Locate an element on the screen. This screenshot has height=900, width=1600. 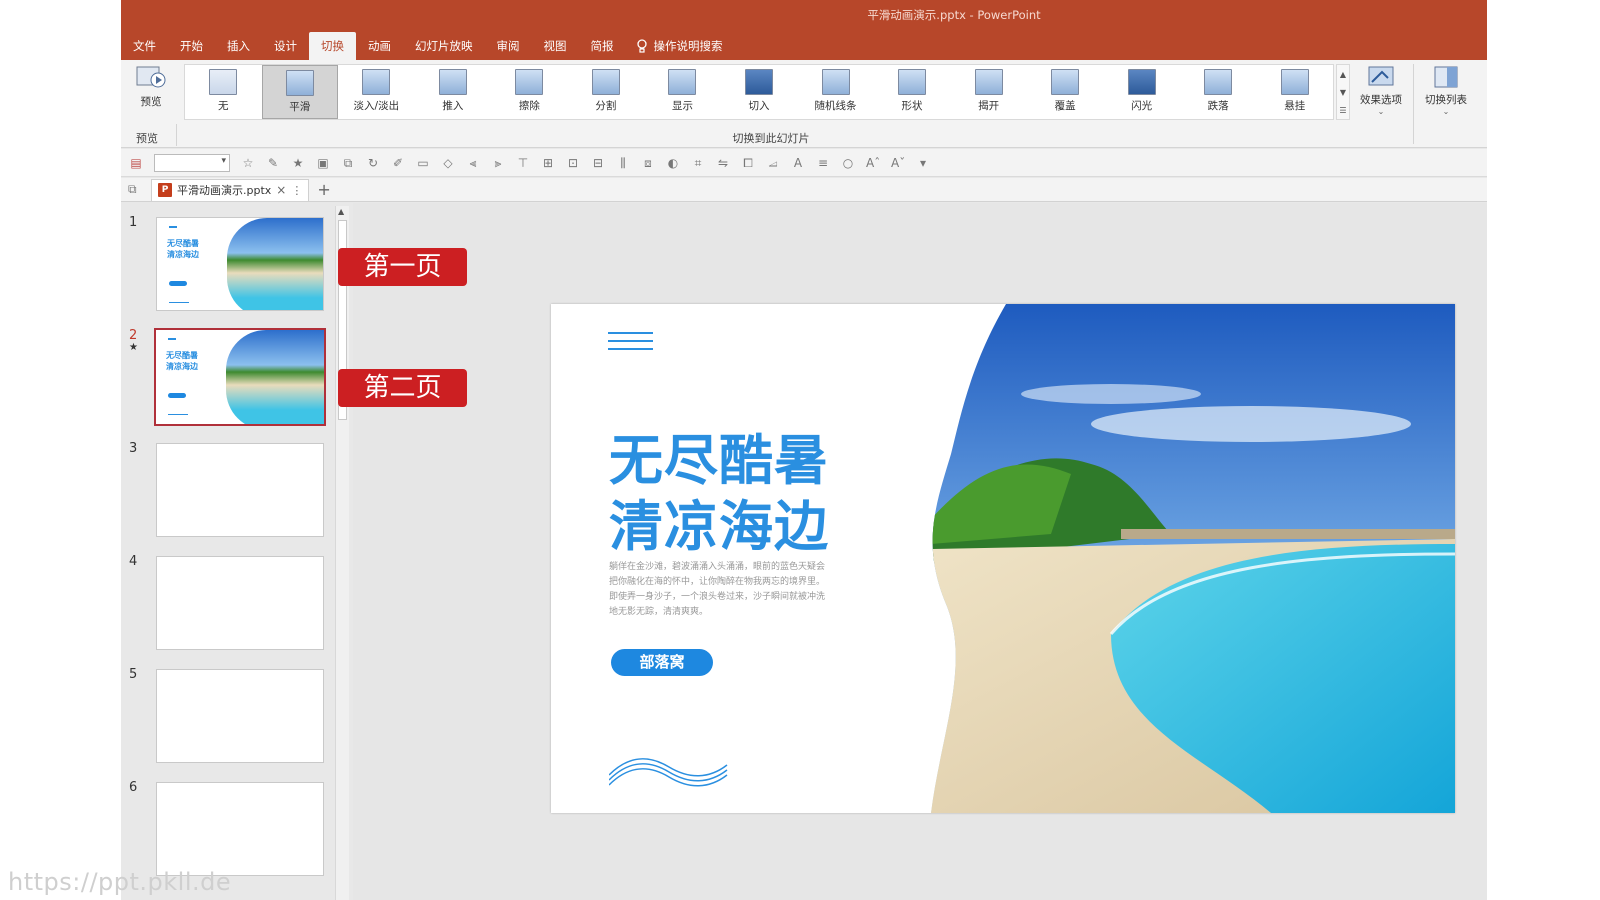
document-tab: P 平滑动画演示.pptx × ⋮ is located at coordinates (230, 189).